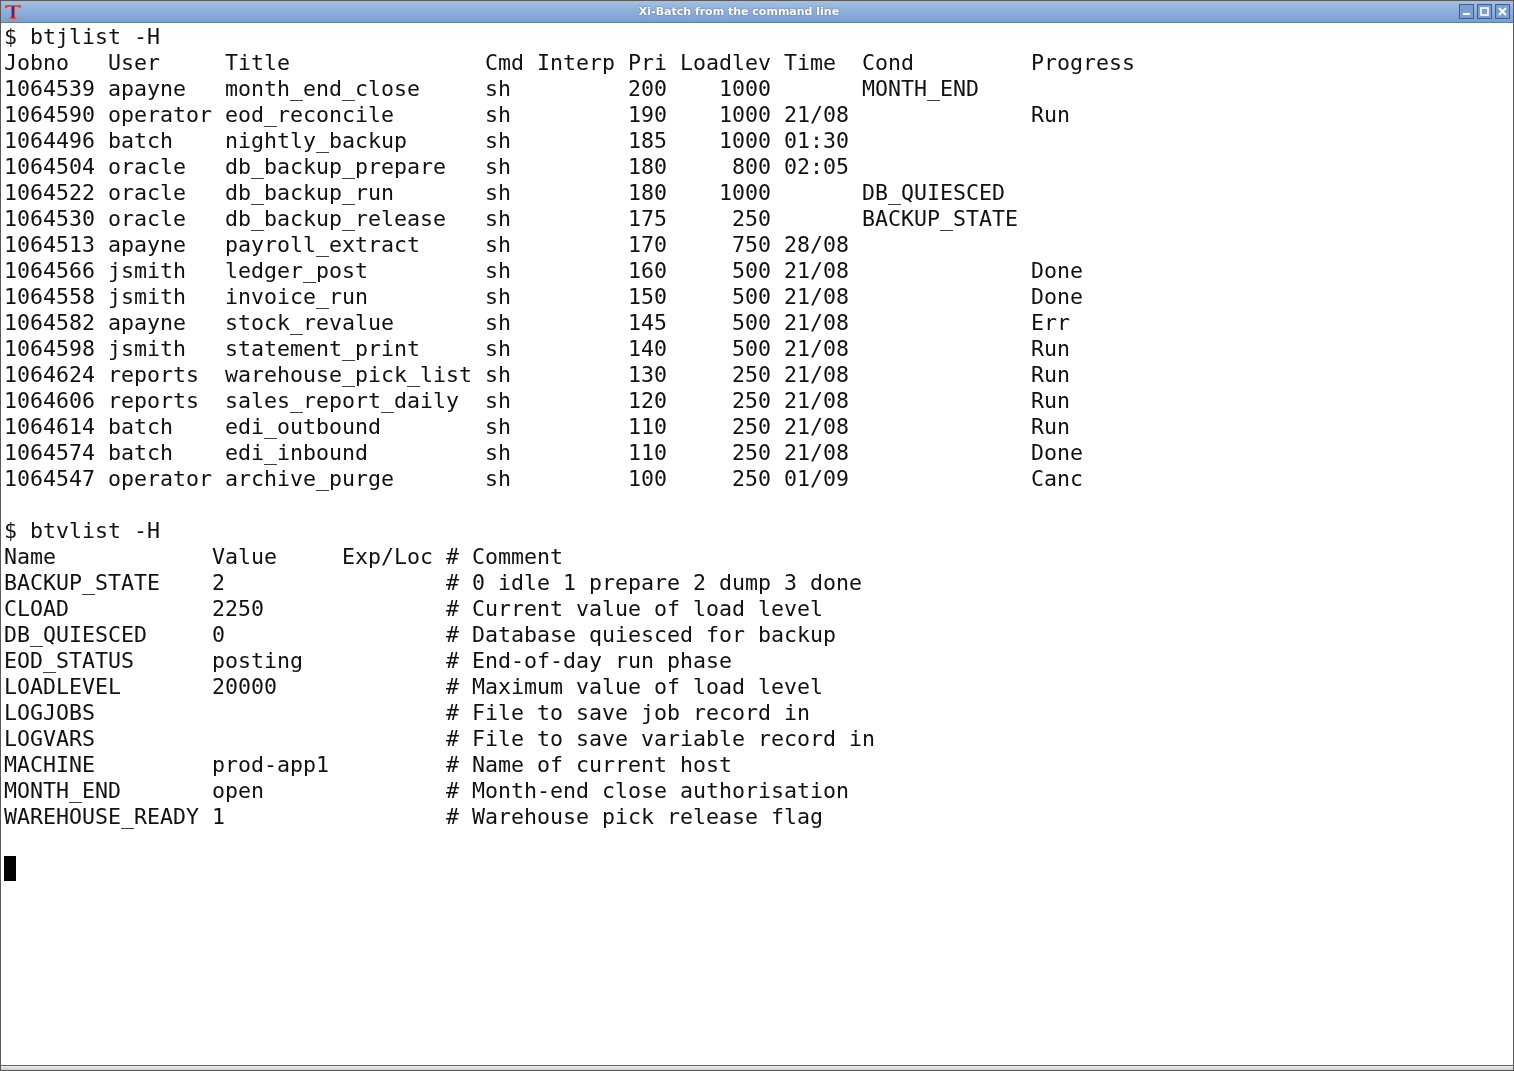  Describe the element at coordinates (69, 661) in the screenshot. I see `table-cell-text: EOD_STATUS` at that location.